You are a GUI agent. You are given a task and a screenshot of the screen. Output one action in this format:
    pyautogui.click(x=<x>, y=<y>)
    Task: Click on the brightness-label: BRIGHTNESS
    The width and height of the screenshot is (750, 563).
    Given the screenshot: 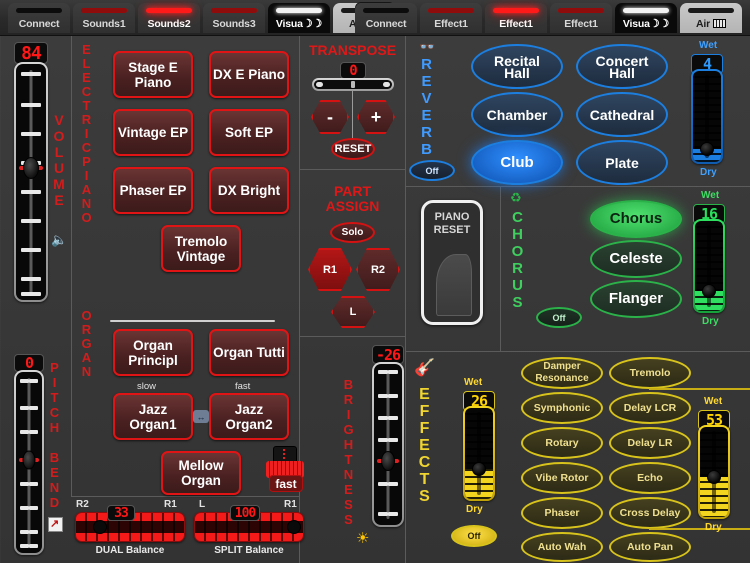 What is the action you would take?
    pyautogui.click(x=348, y=452)
    